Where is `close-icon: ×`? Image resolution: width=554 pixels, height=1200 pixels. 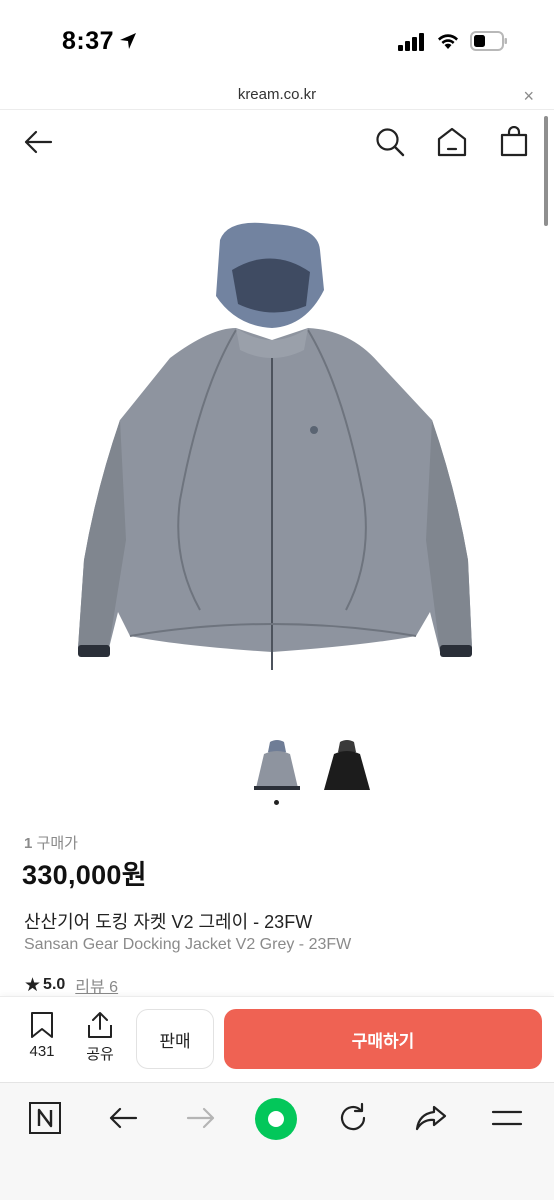
close-icon: × is located at coordinates (528, 96).